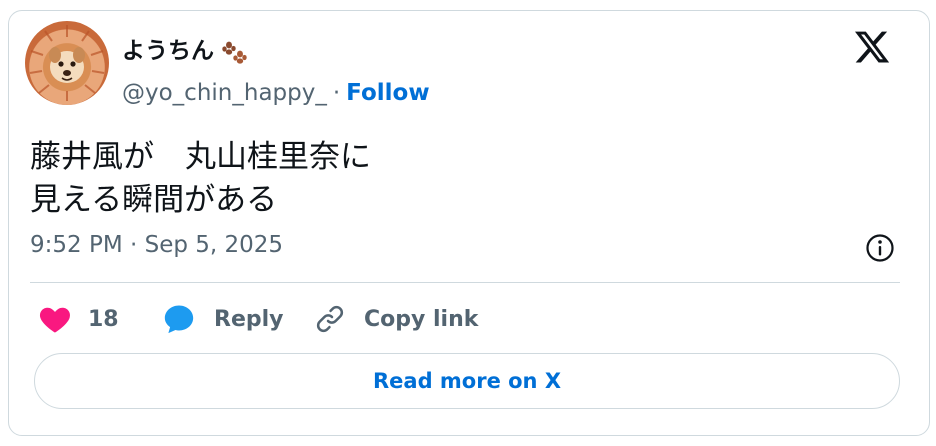 Image resolution: width=936 pixels, height=446 pixels. I want to click on reply-button: Reply, so click(223, 319).